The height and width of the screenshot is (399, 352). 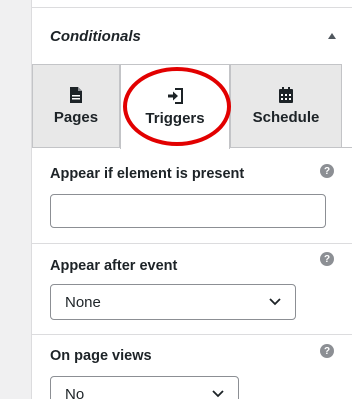 I want to click on calendar-icon, so click(x=286, y=94).